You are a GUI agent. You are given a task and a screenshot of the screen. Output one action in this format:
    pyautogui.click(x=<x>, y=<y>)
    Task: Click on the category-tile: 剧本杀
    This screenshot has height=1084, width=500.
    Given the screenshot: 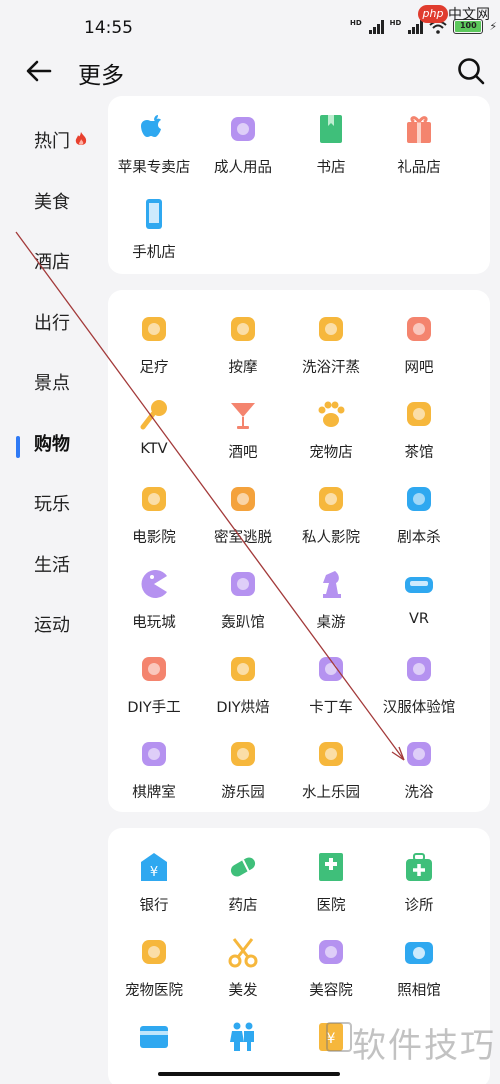 What is the action you would take?
    pyautogui.click(x=419, y=514)
    